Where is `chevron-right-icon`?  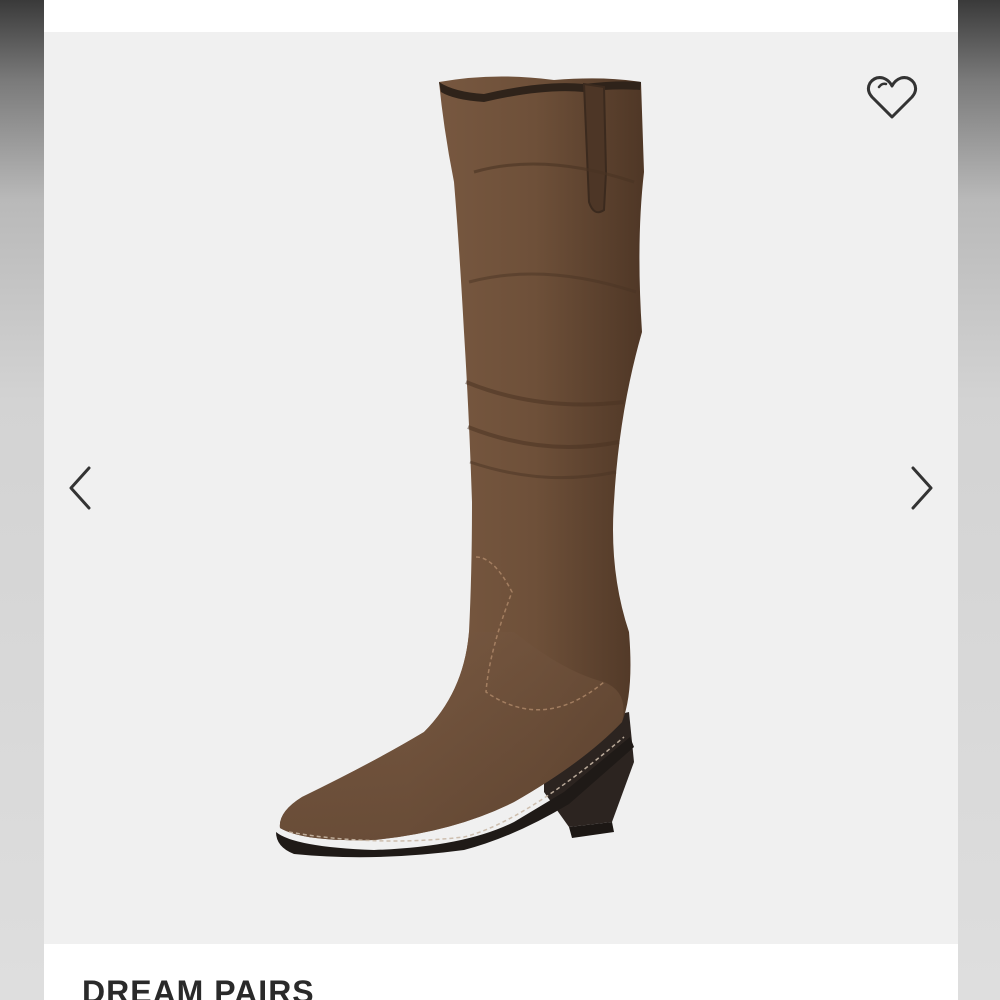
chevron-right-icon is located at coordinates (922, 488).